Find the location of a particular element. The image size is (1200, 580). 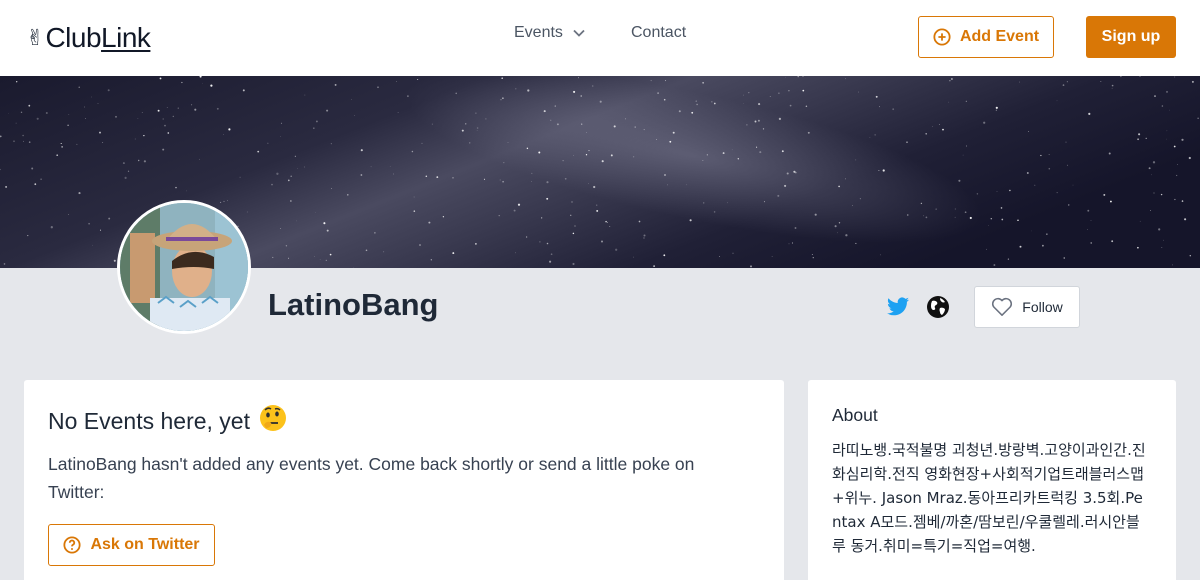

twitter-icon is located at coordinates (898, 307).